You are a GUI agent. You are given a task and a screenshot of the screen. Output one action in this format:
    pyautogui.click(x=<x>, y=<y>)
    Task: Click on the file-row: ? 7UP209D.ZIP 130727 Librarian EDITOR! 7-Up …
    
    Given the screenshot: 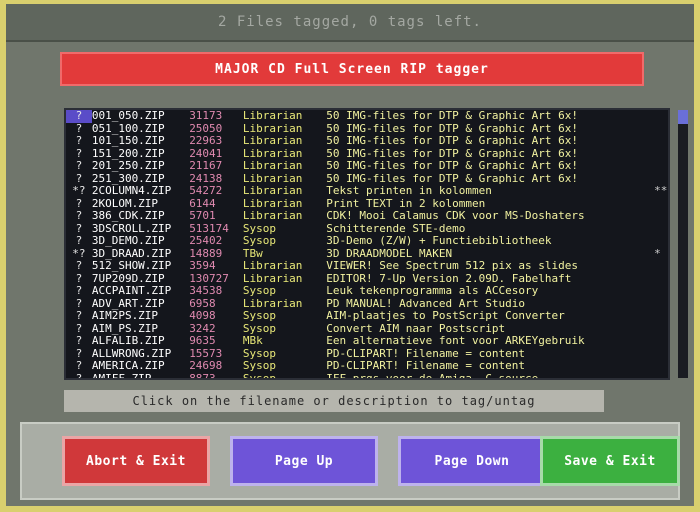 What is the action you would take?
    pyautogui.click(x=367, y=279)
    